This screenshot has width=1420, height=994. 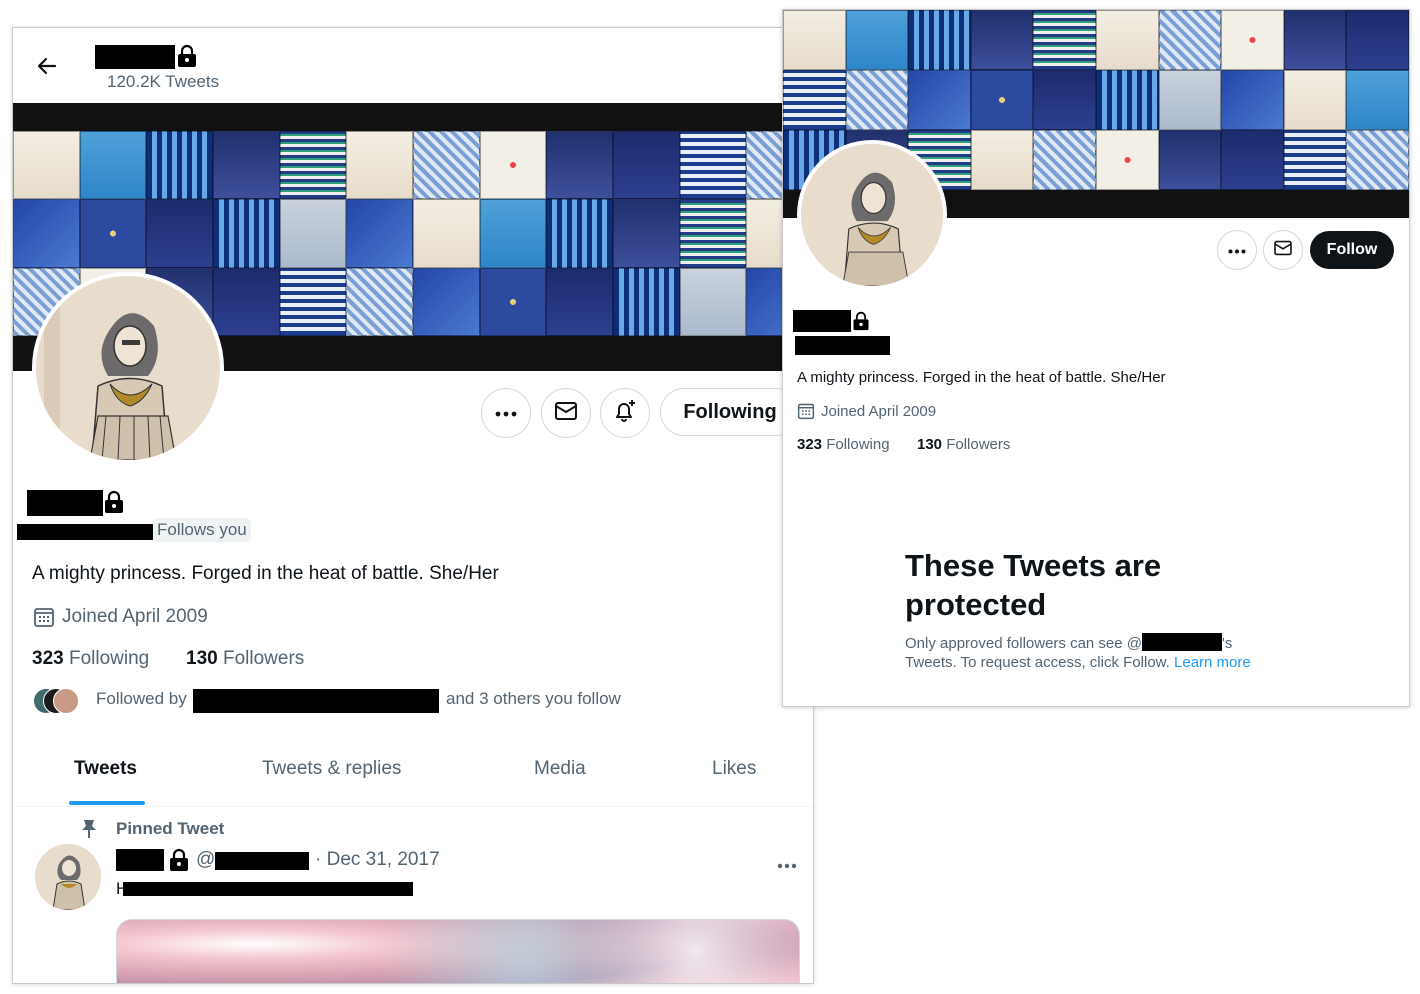 What do you see at coordinates (331, 769) in the screenshot?
I see `tab-tweets-replies: Tweets & replies` at bounding box center [331, 769].